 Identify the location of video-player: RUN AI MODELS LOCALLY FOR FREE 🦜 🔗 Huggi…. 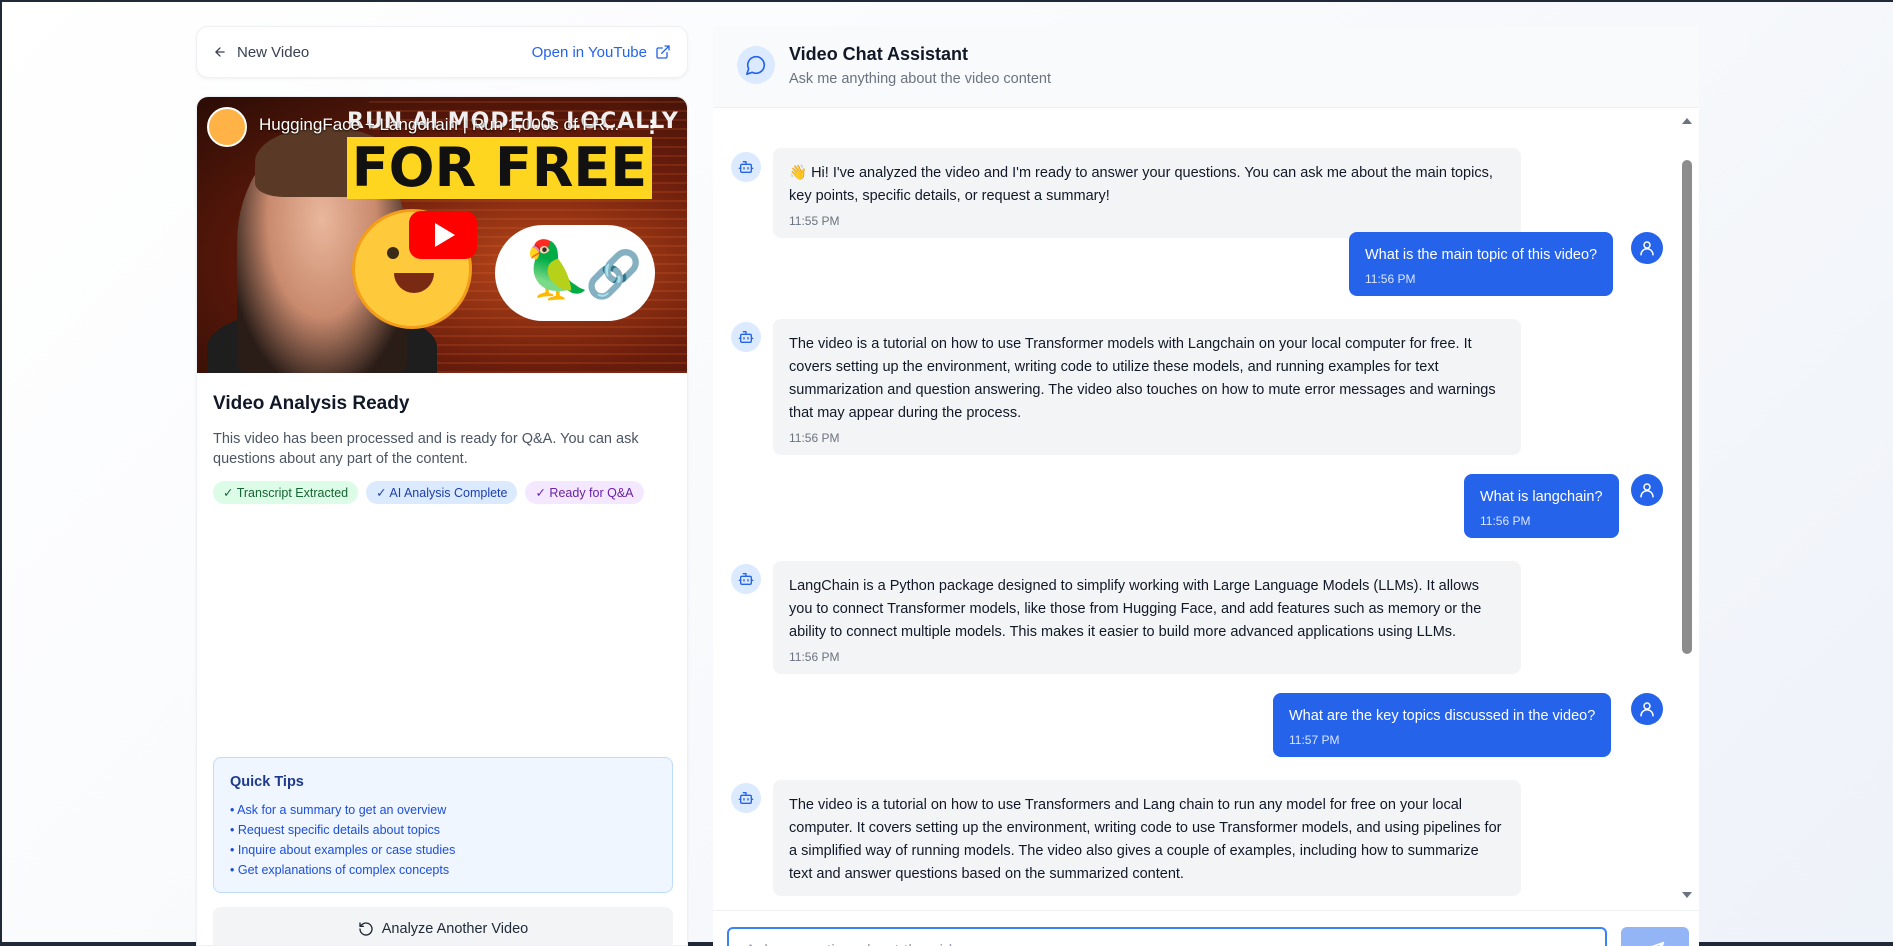
(442, 235).